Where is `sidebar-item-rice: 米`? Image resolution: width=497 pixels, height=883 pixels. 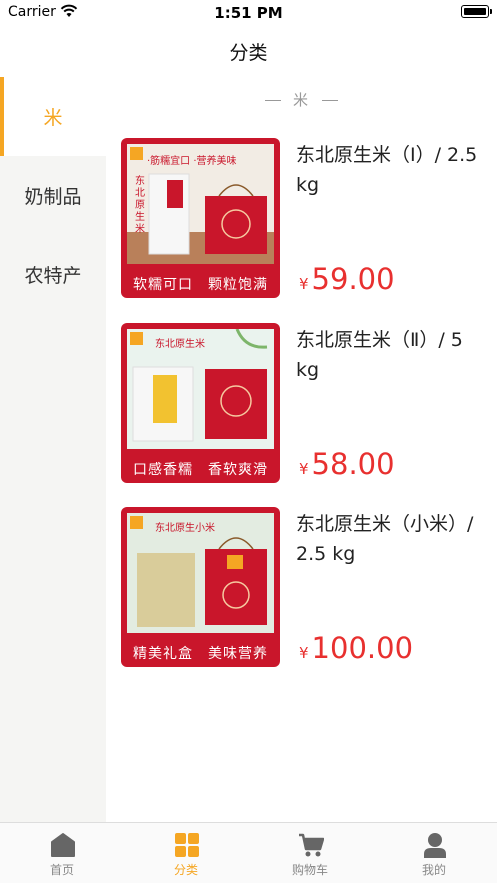 sidebar-item-rice: 米 is located at coordinates (53, 116).